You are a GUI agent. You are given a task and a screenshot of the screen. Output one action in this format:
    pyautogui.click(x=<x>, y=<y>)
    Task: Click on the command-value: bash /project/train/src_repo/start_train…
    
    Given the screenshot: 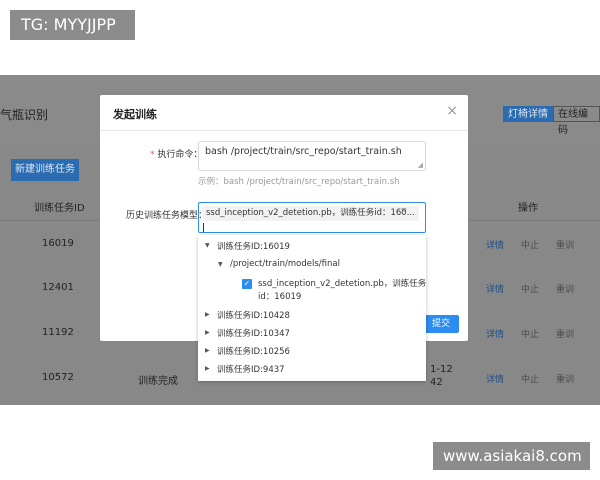 What is the action you would take?
    pyautogui.click(x=303, y=151)
    